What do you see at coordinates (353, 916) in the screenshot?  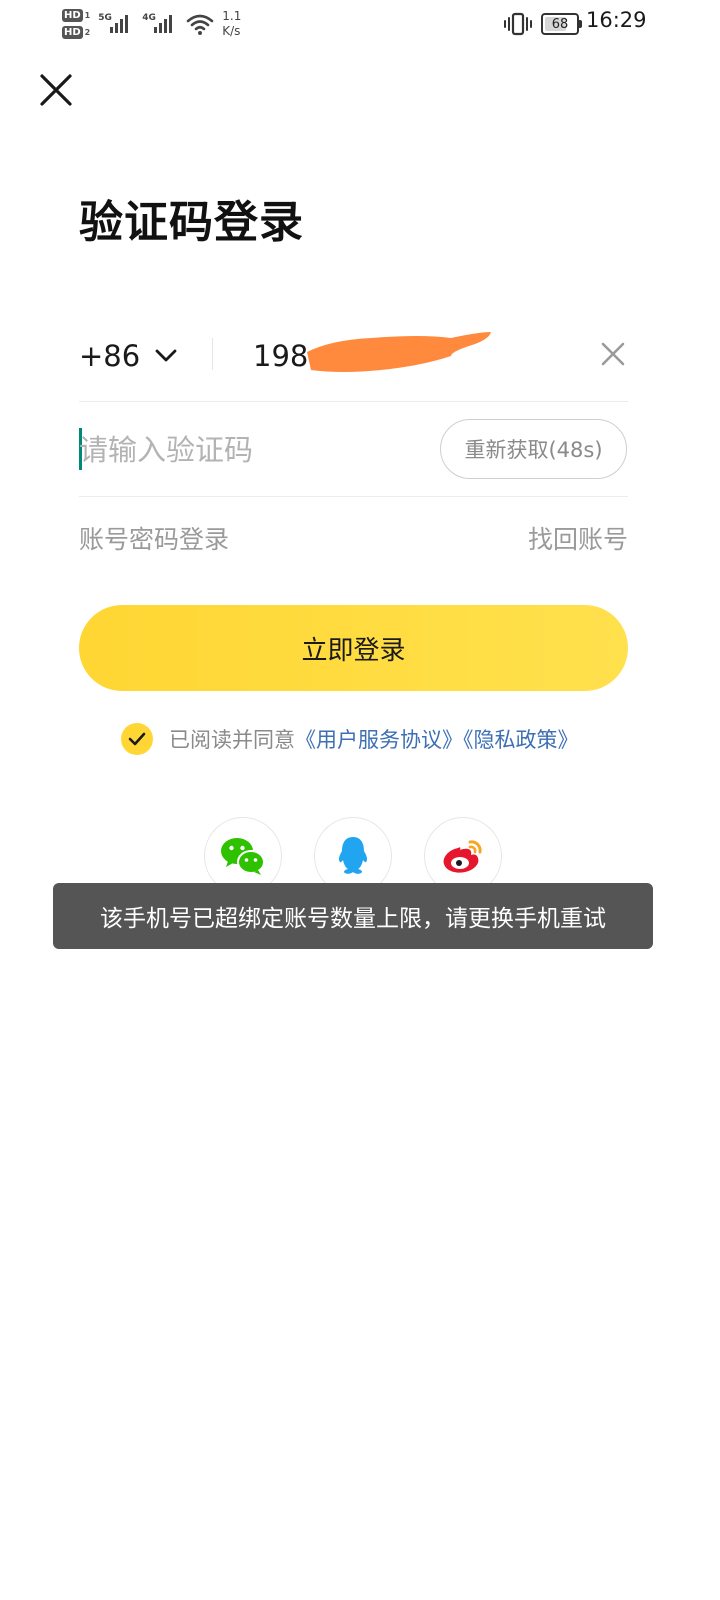 I see `error-toast: 该手机号已超绑定账号数量上限，请更换手机重试` at bounding box center [353, 916].